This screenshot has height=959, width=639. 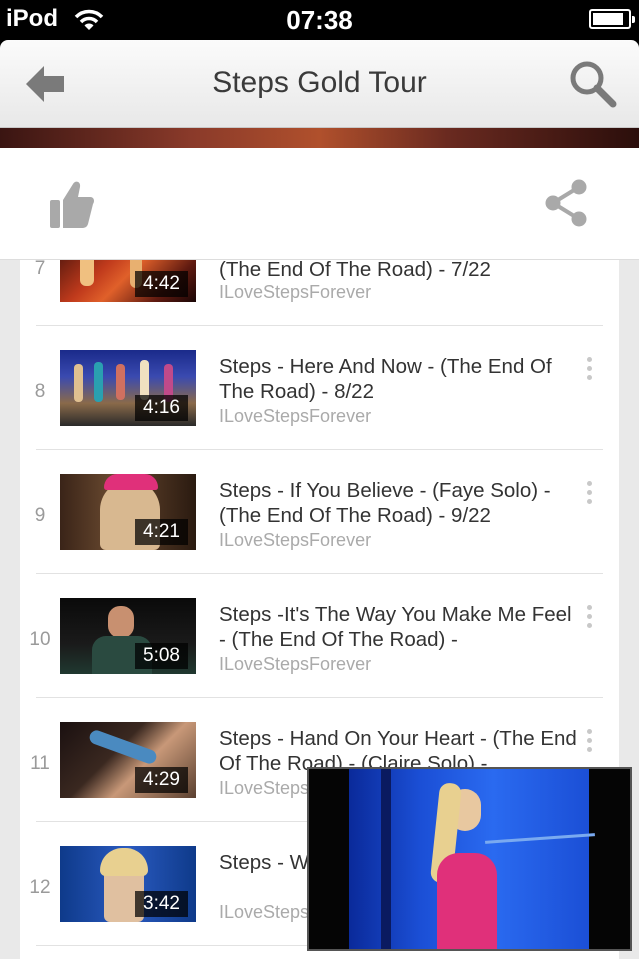 I want to click on action-bar, so click(x=319, y=204).